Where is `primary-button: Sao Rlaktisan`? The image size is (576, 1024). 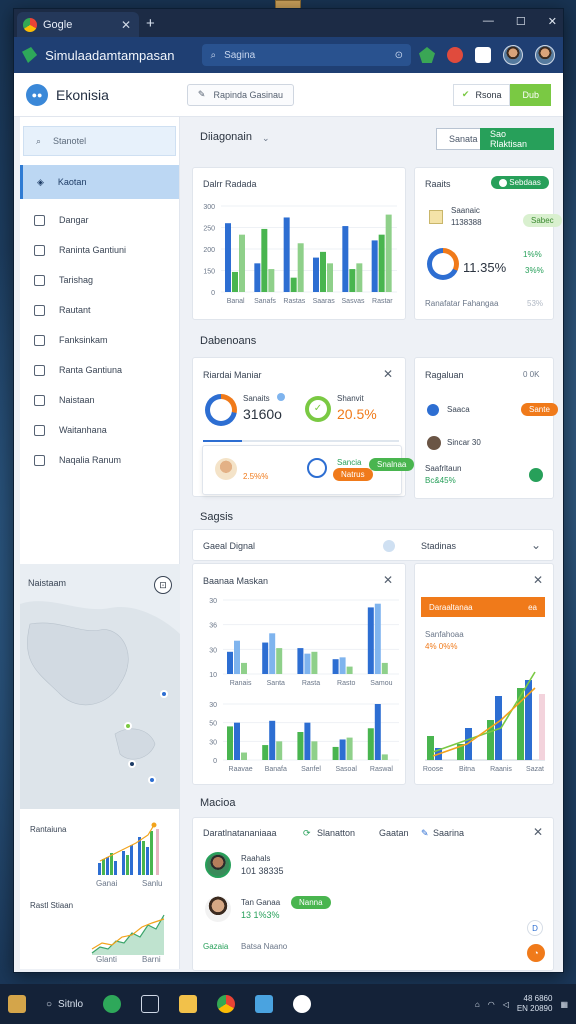
primary-button: Sao Rlaktisan is located at coordinates (517, 139).